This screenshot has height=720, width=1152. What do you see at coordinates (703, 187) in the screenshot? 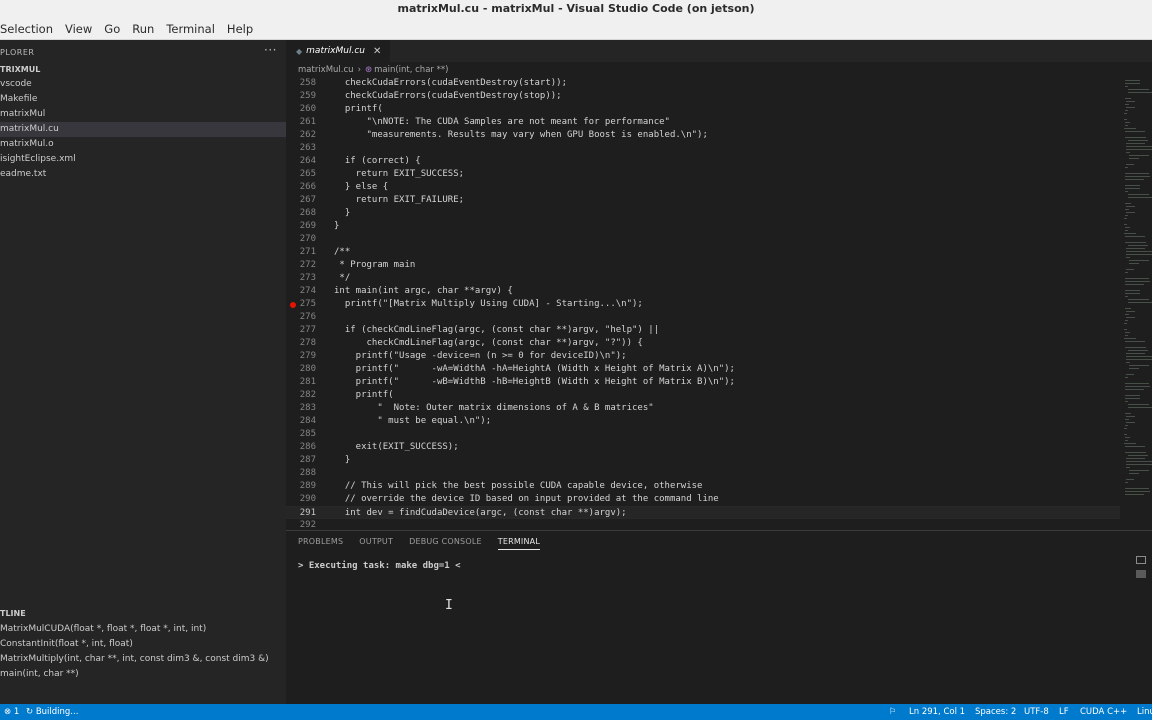
I see `code-line: 266 } else {` at bounding box center [703, 187].